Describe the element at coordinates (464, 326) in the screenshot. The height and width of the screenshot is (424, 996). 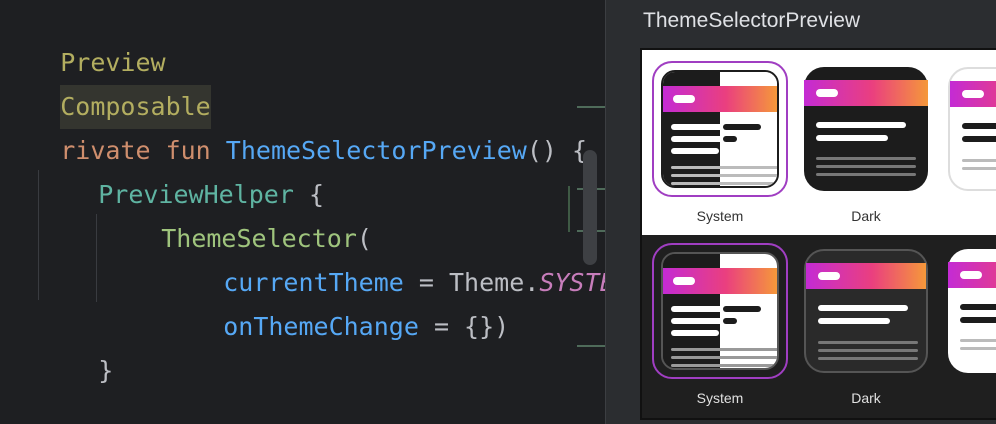
I see `lambda-close: = {})` at that location.